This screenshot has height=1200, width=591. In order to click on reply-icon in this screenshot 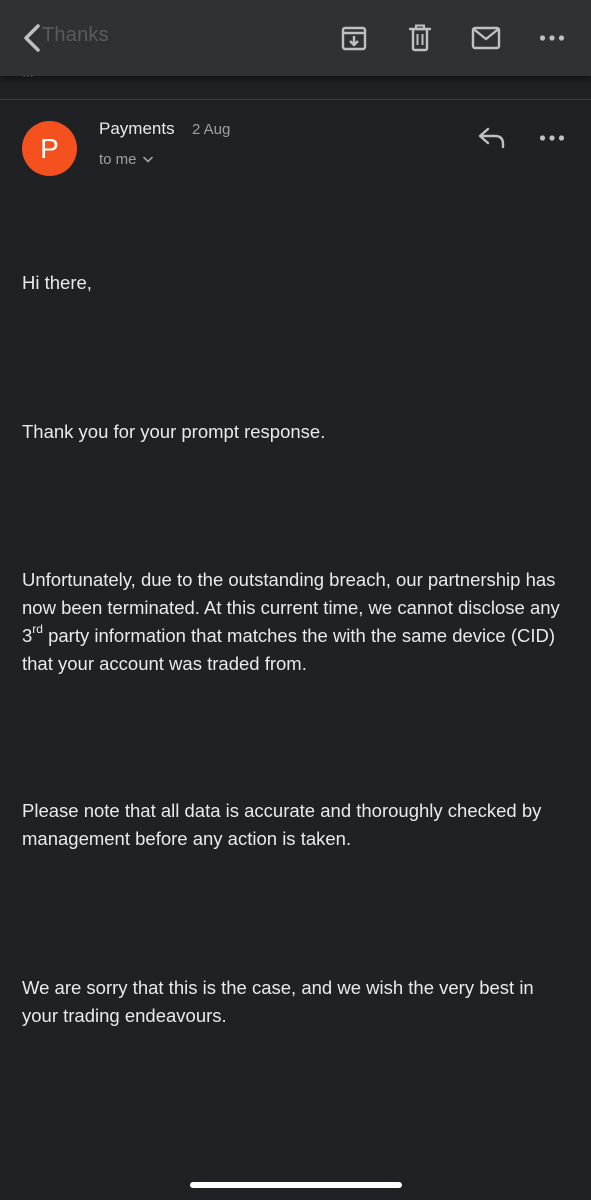, I will do `click(491, 138)`.